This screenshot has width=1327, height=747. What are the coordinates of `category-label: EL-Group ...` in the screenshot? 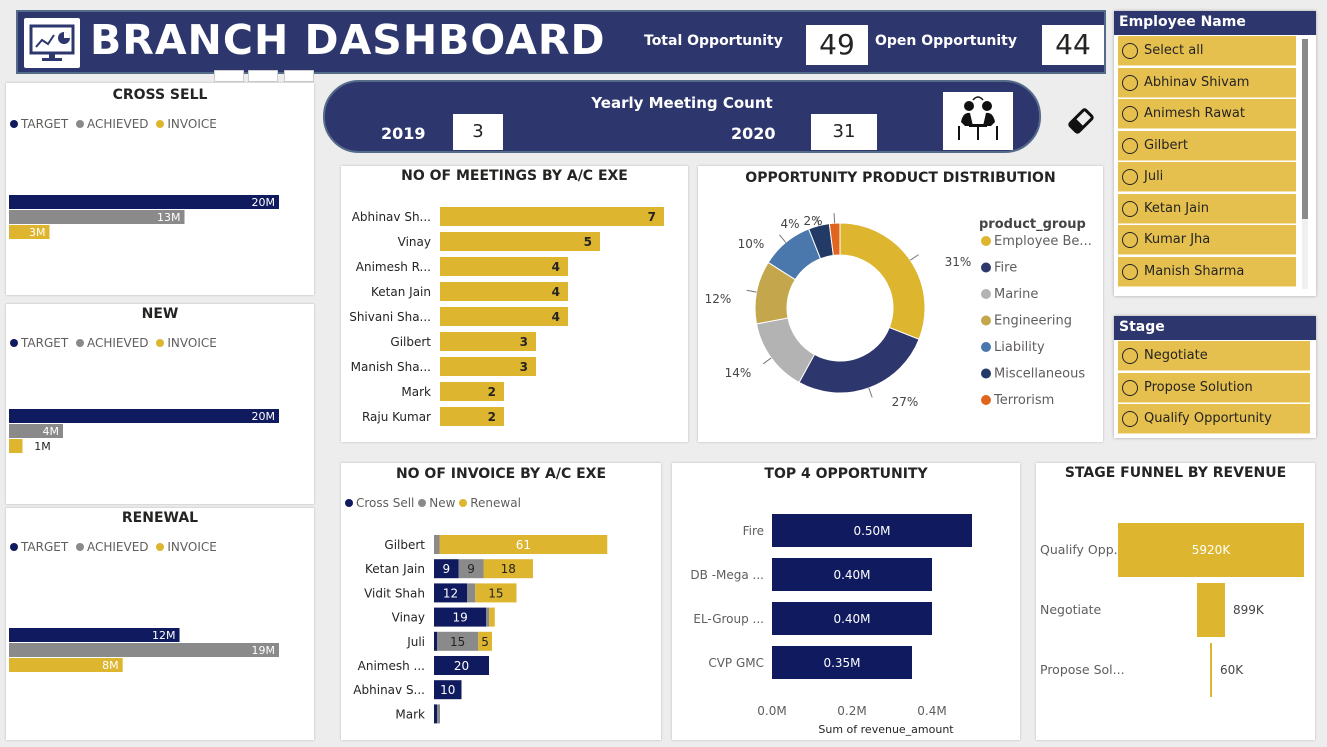 It's located at (728, 619).